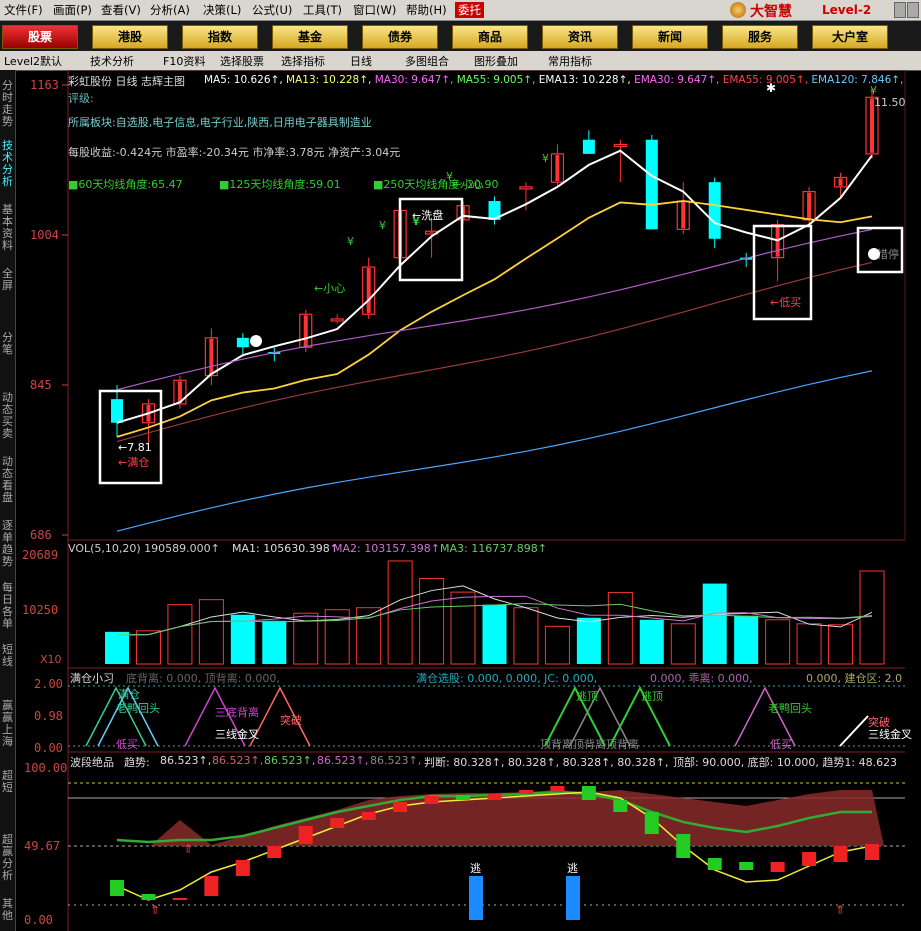 This screenshot has width=921, height=931. What do you see at coordinates (7, 416) in the screenshot?
I see `tab-dyn-trade: 动态买卖` at bounding box center [7, 416].